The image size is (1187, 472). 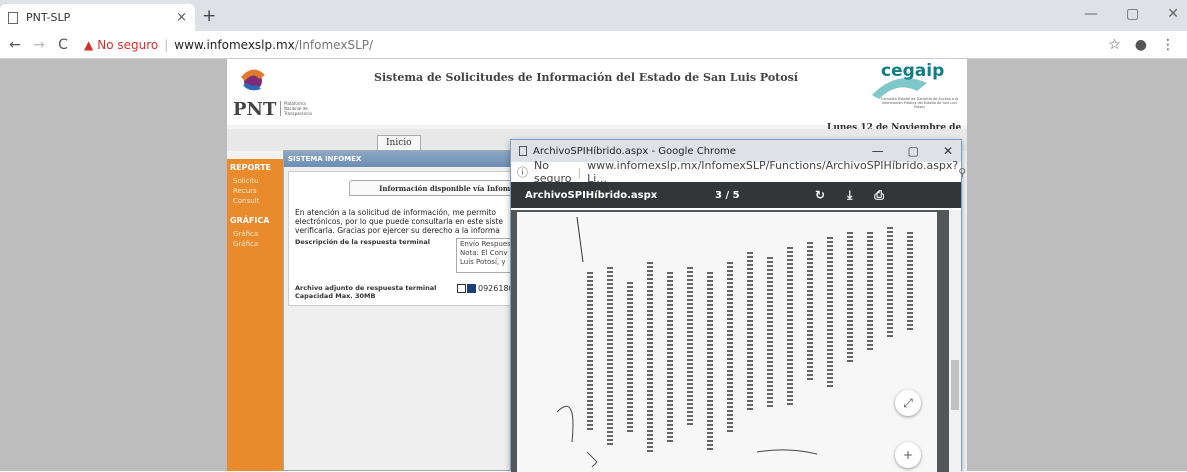 What do you see at coordinates (209, 16) in the screenshot?
I see `new-tab-button: +` at bounding box center [209, 16].